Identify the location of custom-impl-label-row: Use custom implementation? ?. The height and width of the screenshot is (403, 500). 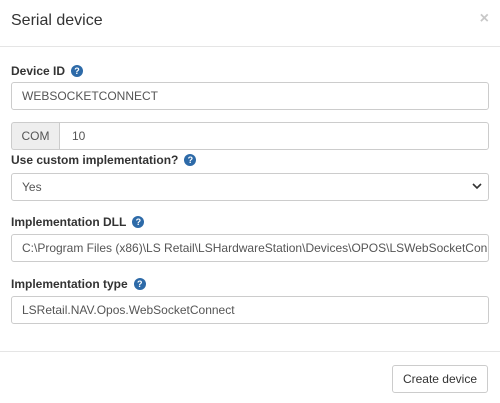
(104, 160).